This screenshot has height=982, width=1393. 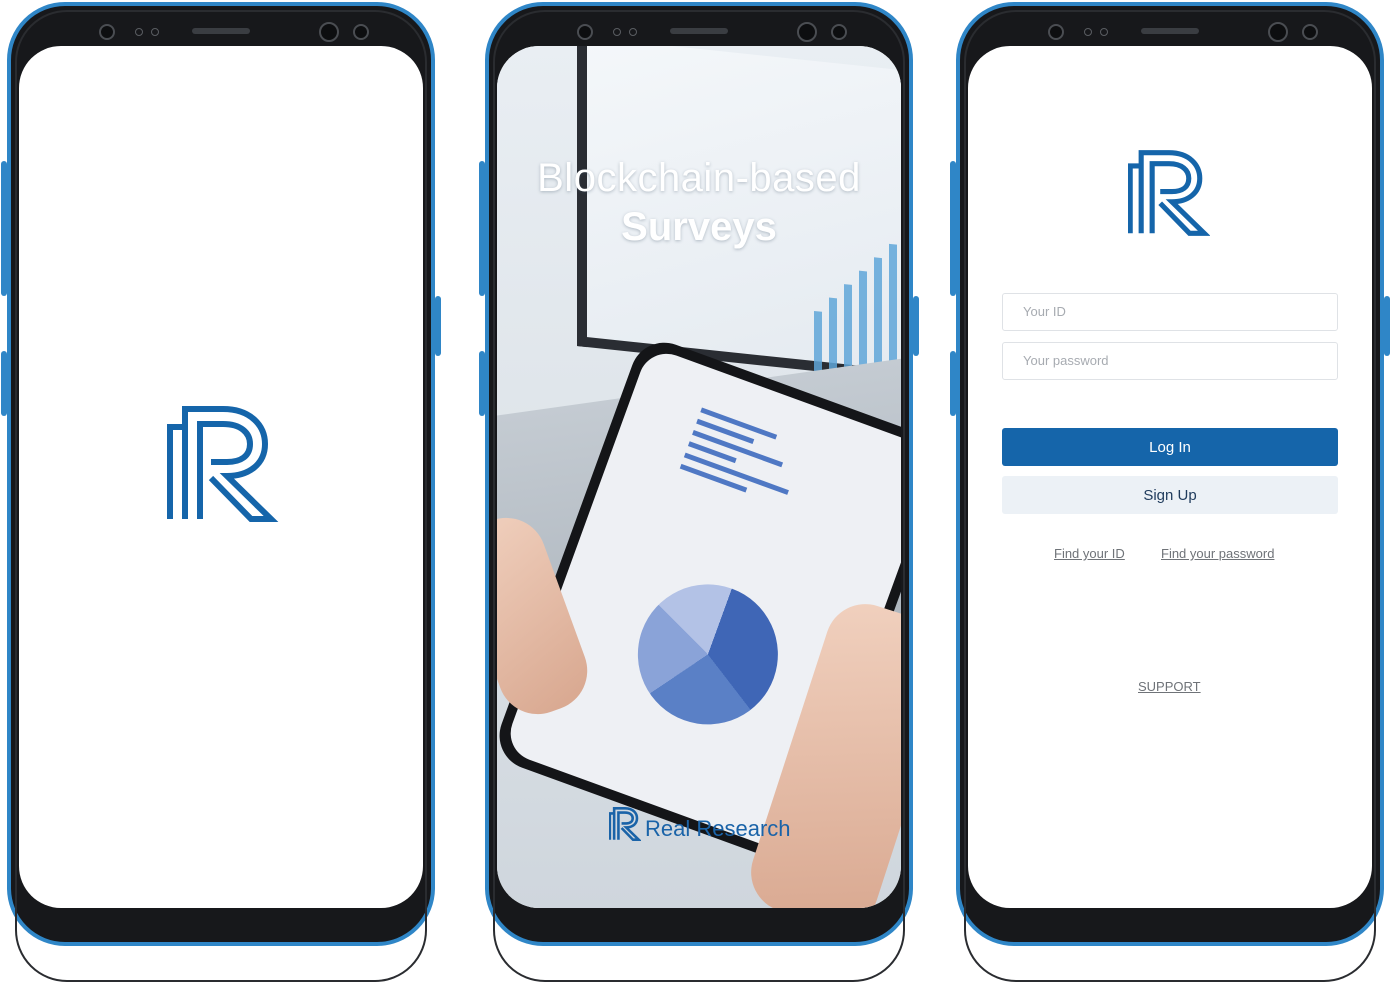 What do you see at coordinates (1089, 553) in the screenshot?
I see `find-id-link: Find your ID` at bounding box center [1089, 553].